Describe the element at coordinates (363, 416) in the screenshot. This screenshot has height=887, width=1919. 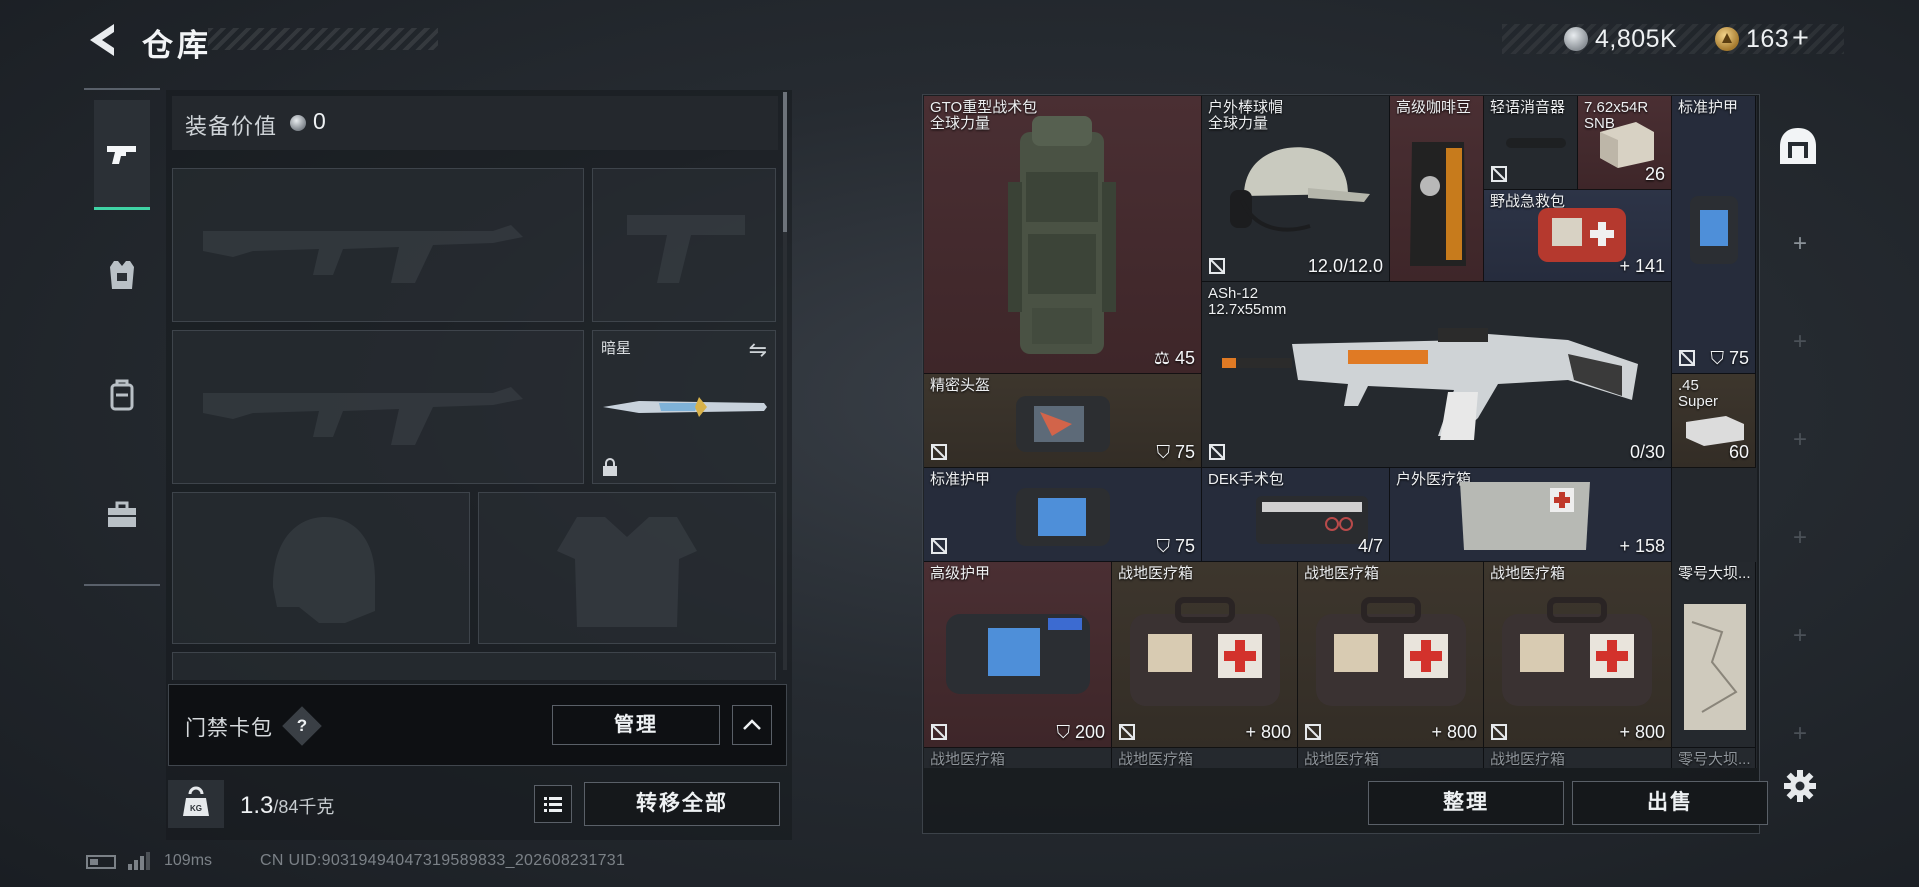
I see `rifle-silhouette-icon` at that location.